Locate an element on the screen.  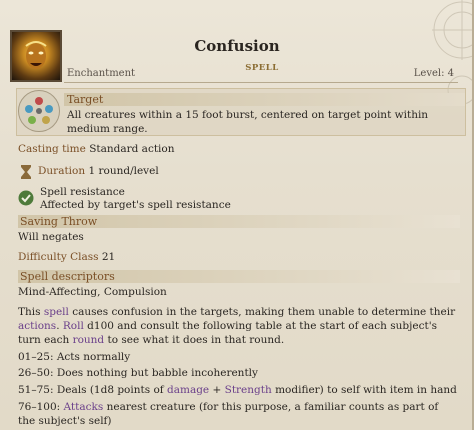
difficulty-class-label: Difficulty Class is located at coordinates (58, 257).